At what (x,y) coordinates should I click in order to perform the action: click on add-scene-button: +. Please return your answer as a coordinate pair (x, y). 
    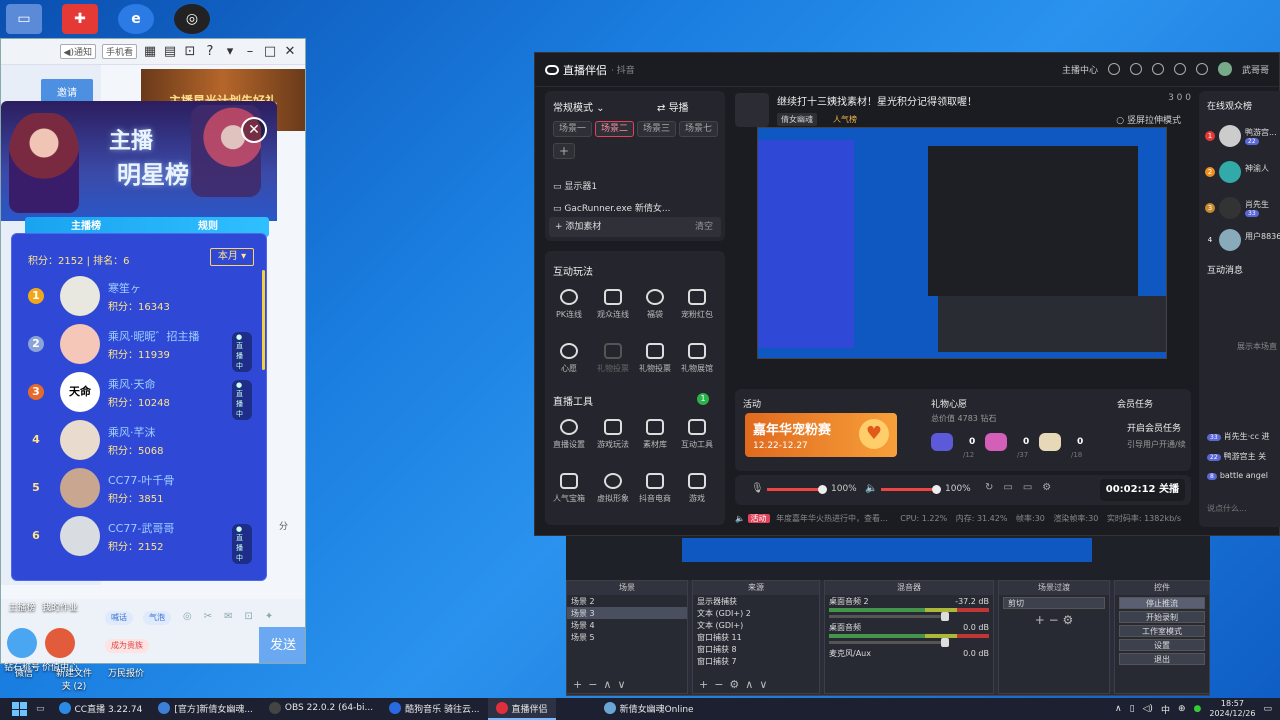
    Looking at the image, I should click on (564, 151).